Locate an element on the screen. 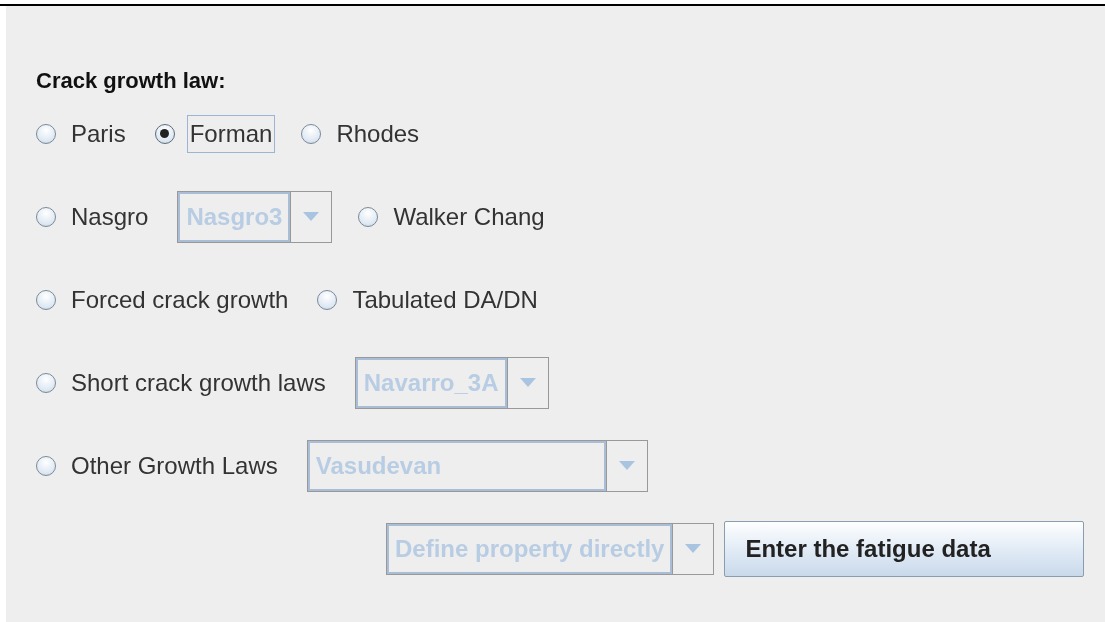 Image resolution: width=1105 pixels, height=622 pixels. radio-label: Tabulated DA/DN is located at coordinates (445, 299).